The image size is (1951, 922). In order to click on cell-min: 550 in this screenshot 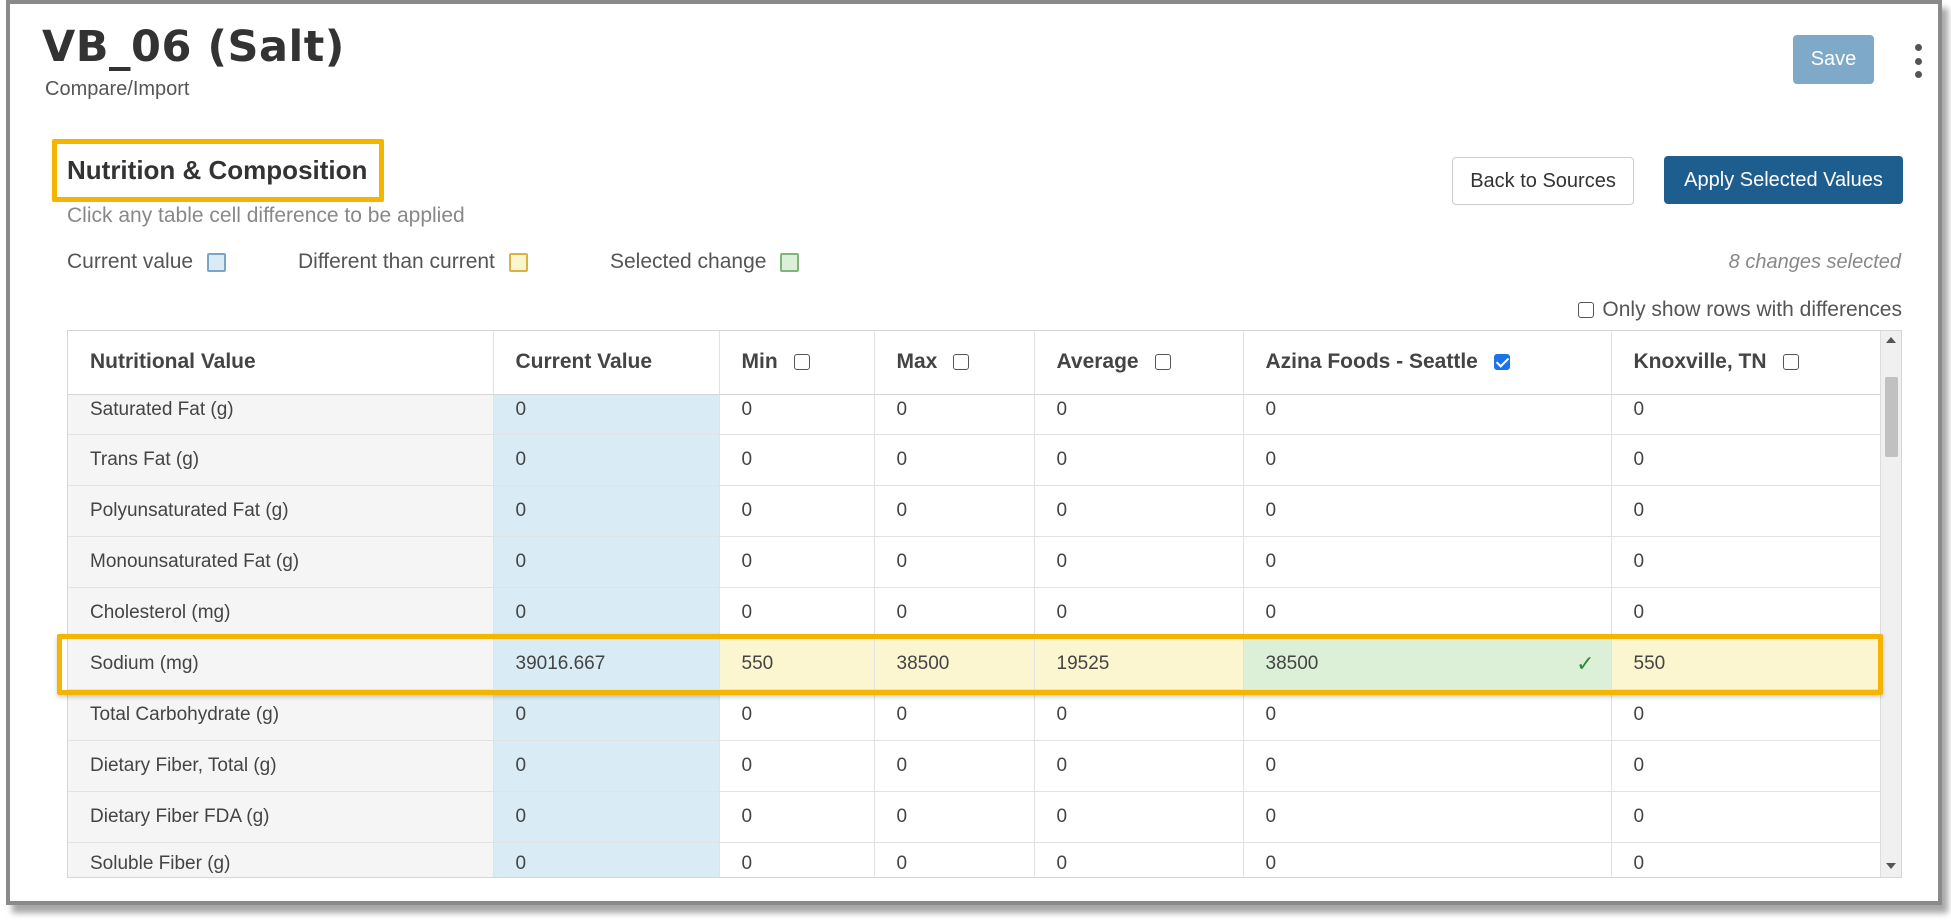, I will do `click(797, 664)`.